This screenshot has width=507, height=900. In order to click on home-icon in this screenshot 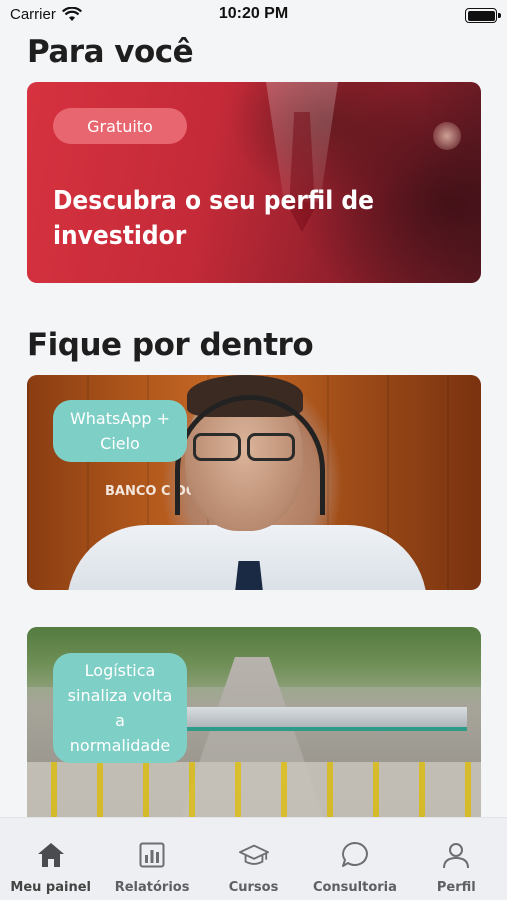, I will do `click(51, 855)`.